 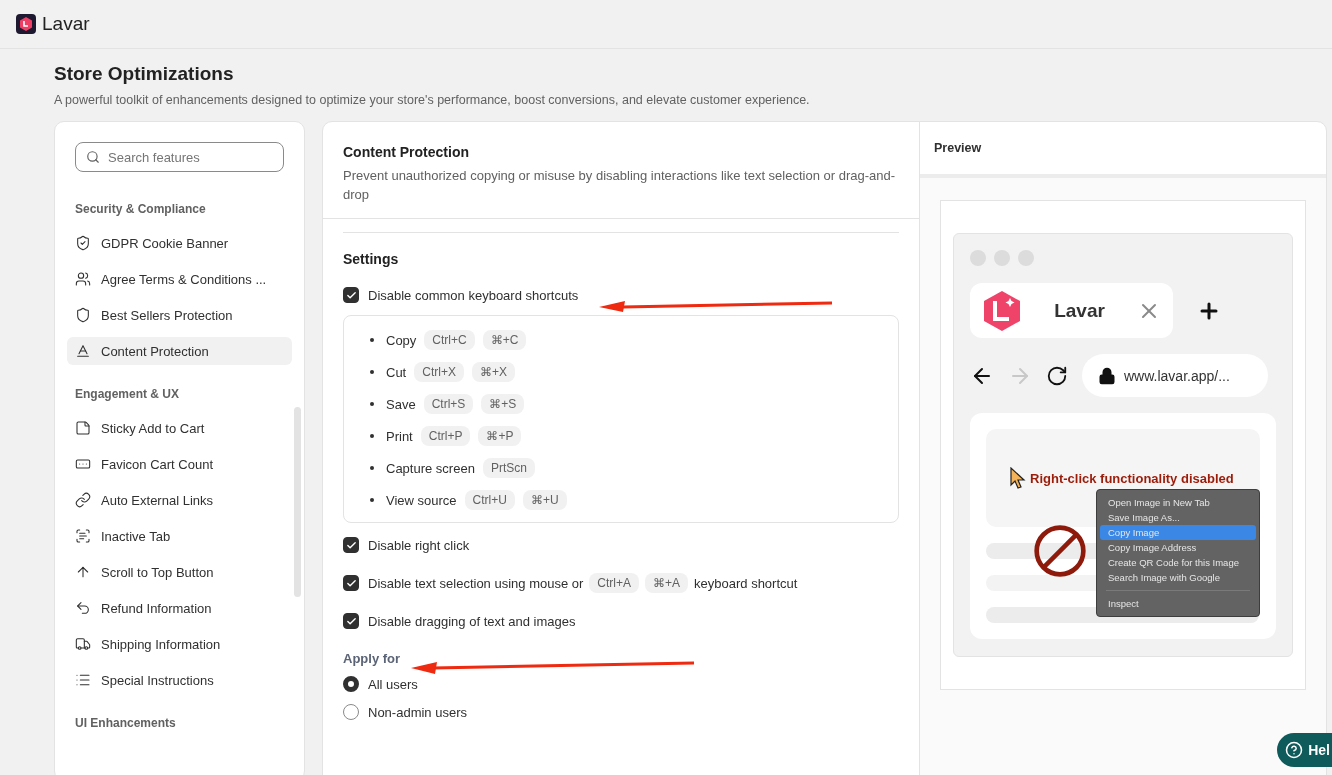 I want to click on menu-item: Copy Image Address, so click(x=1178, y=547).